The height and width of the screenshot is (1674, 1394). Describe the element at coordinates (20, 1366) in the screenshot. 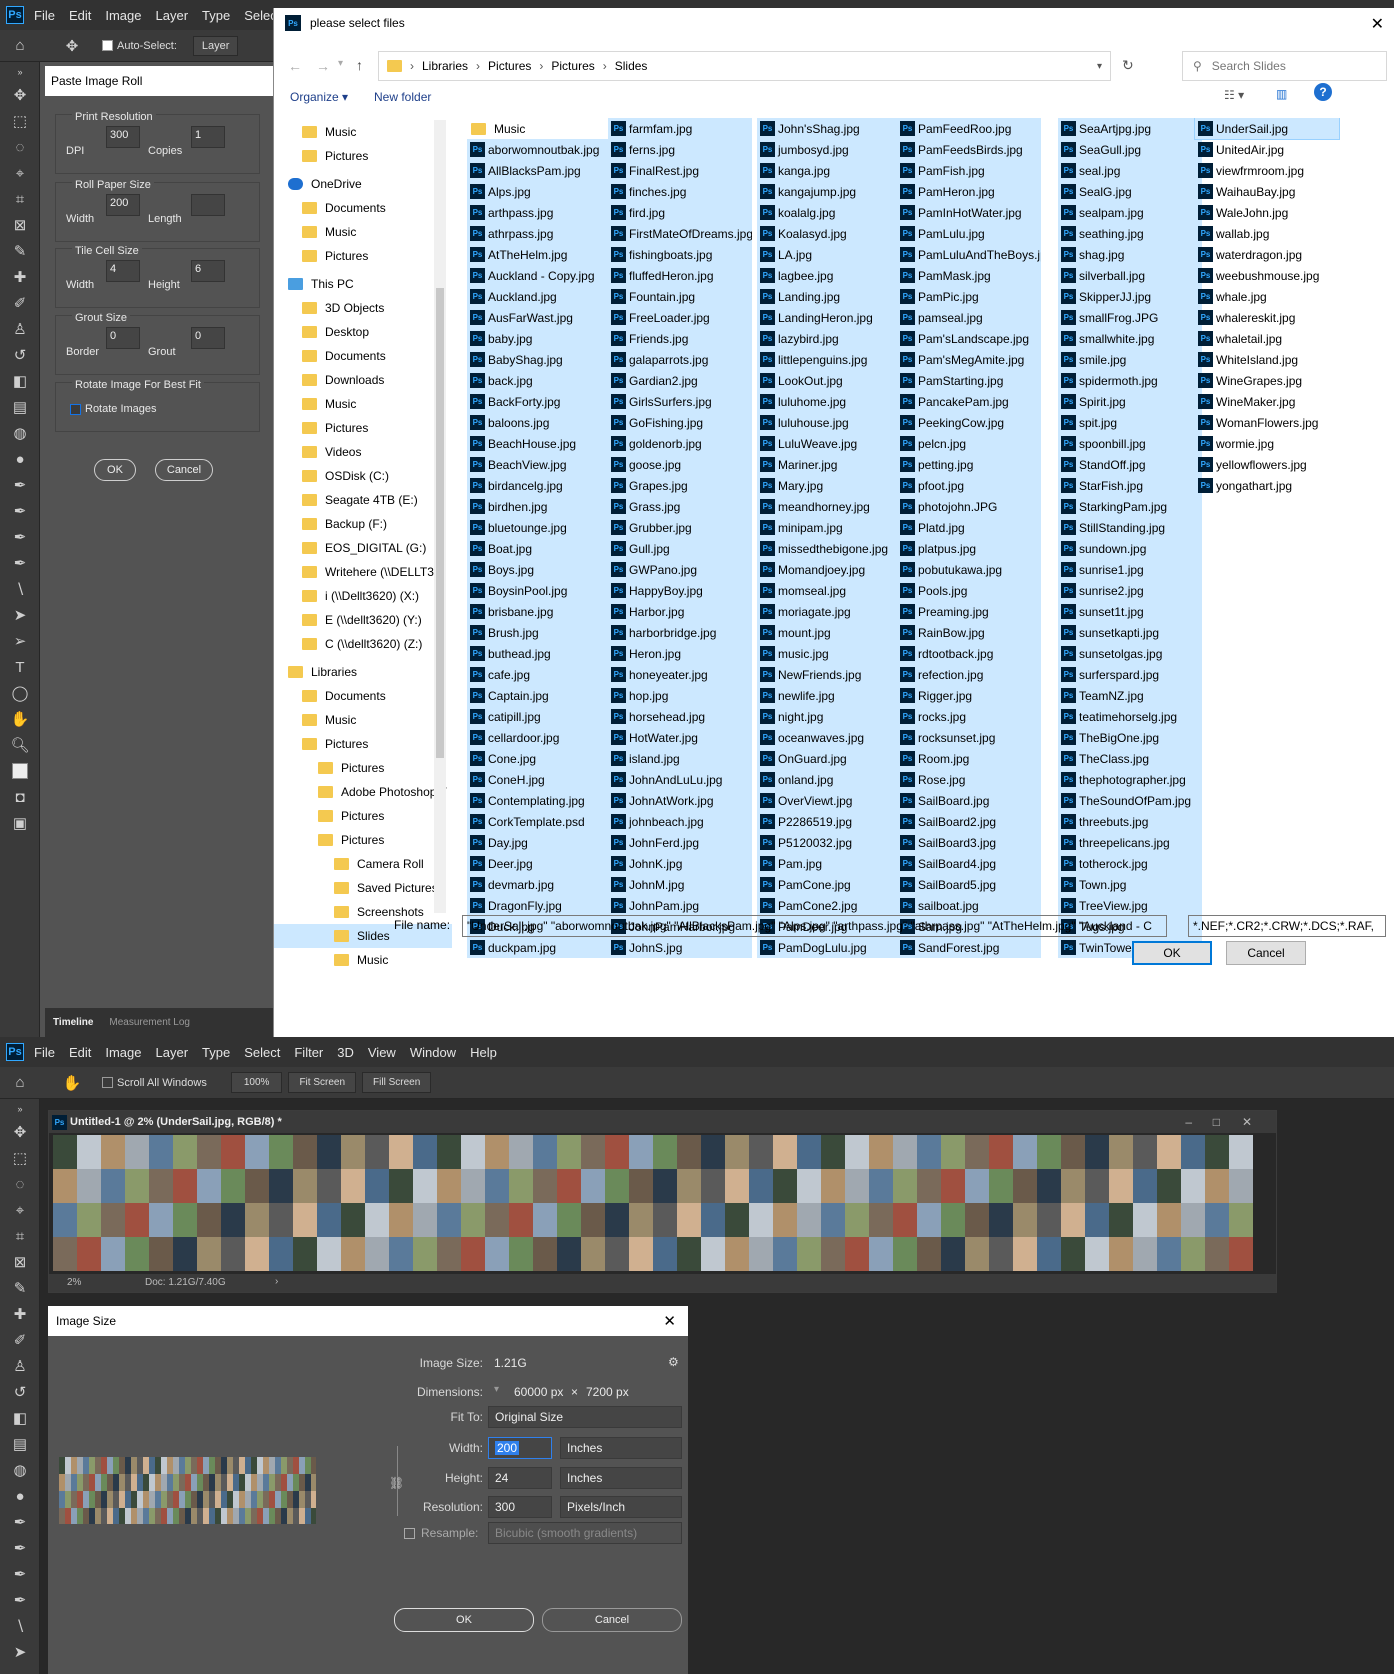

I see `stamp-icon: ♙` at that location.